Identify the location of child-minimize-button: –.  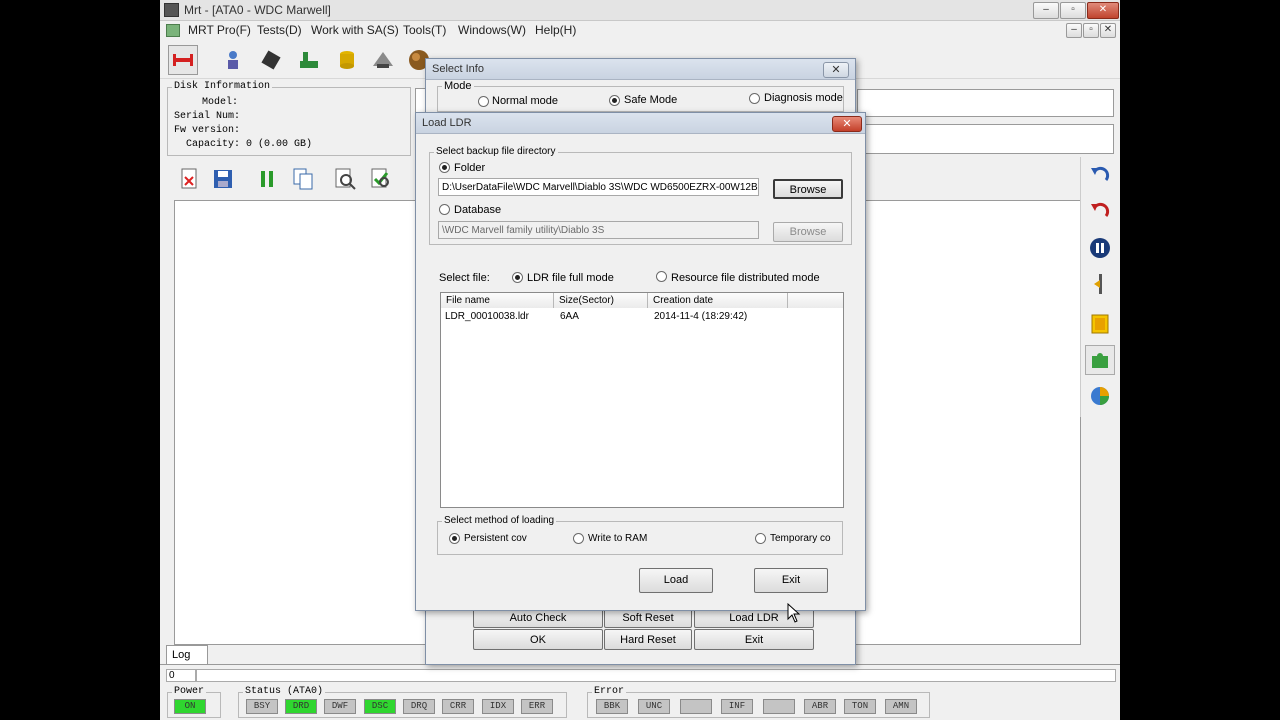
(1074, 30).